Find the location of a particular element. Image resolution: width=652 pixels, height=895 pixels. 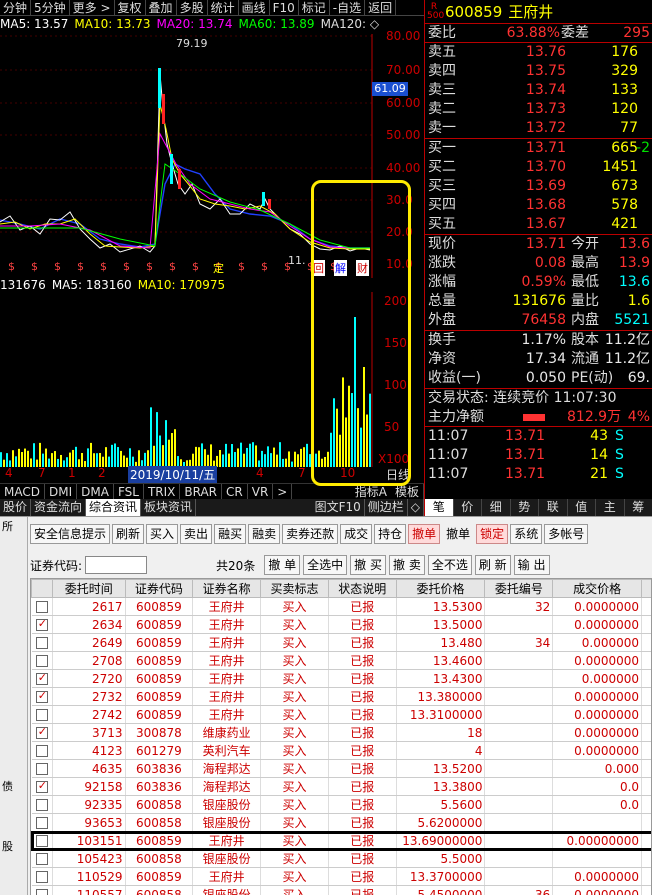

indicator-tab: DMA is located at coordinates (95, 491).